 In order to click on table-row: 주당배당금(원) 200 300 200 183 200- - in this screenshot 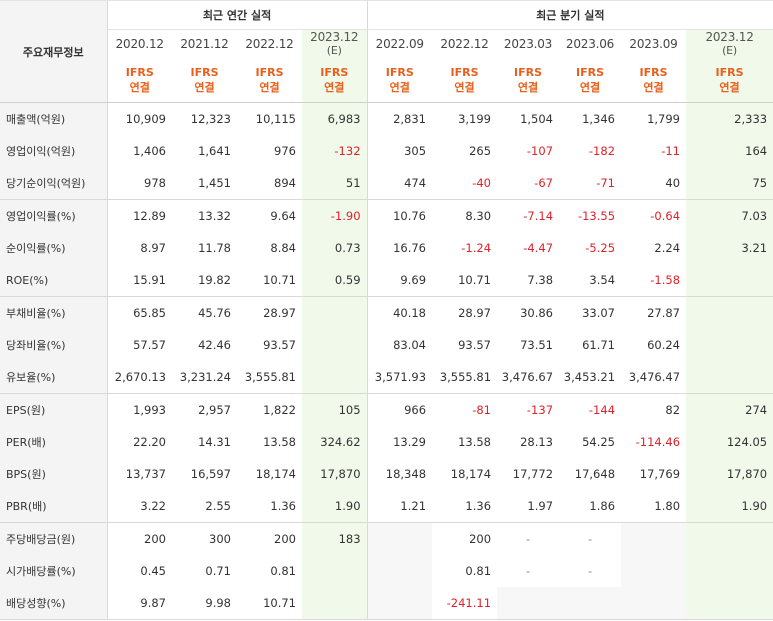, I will do `click(386, 538)`.